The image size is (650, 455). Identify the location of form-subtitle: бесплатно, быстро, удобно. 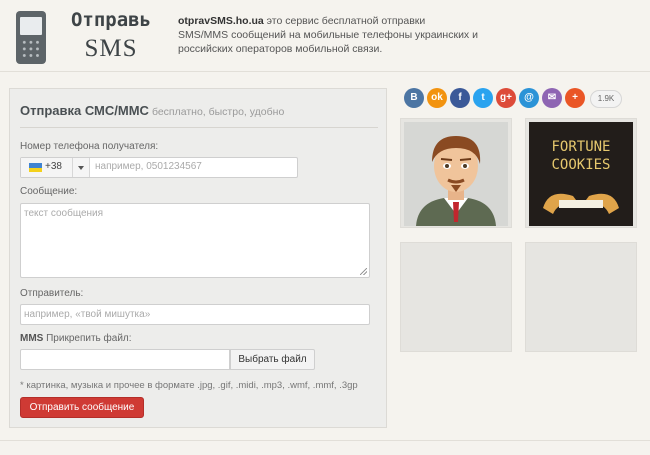
(218, 112).